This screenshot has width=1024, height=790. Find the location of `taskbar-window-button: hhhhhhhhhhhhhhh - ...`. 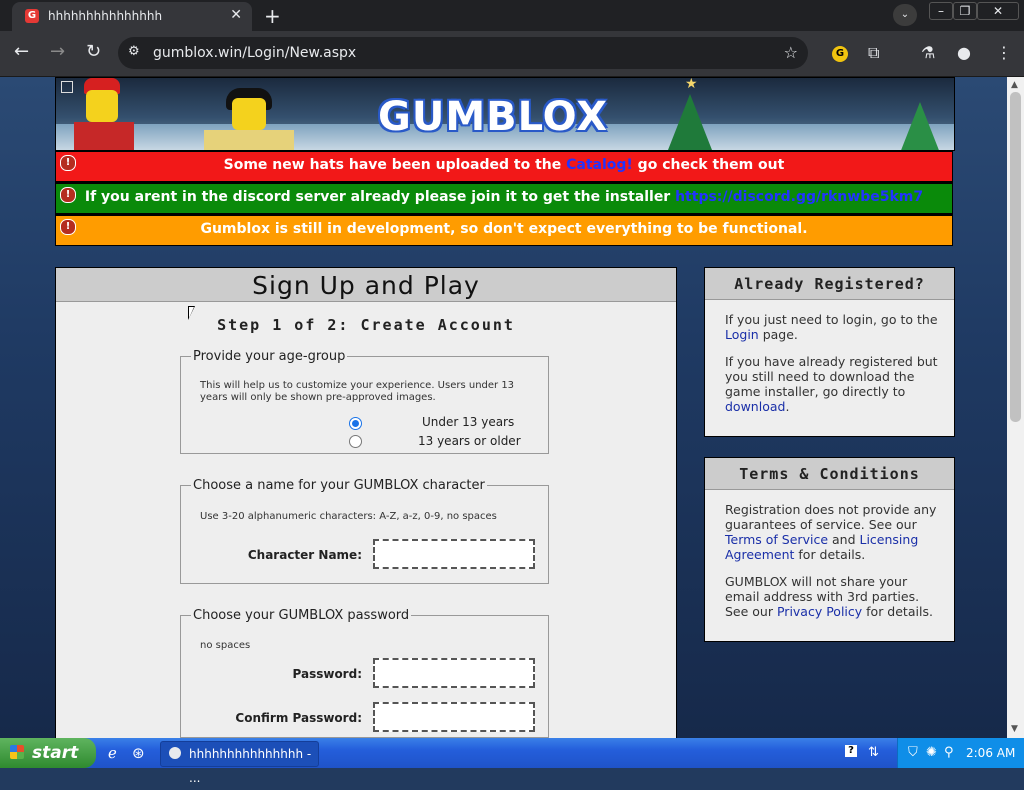

taskbar-window-button: hhhhhhhhhhhhhhh - ... is located at coordinates (239, 763).